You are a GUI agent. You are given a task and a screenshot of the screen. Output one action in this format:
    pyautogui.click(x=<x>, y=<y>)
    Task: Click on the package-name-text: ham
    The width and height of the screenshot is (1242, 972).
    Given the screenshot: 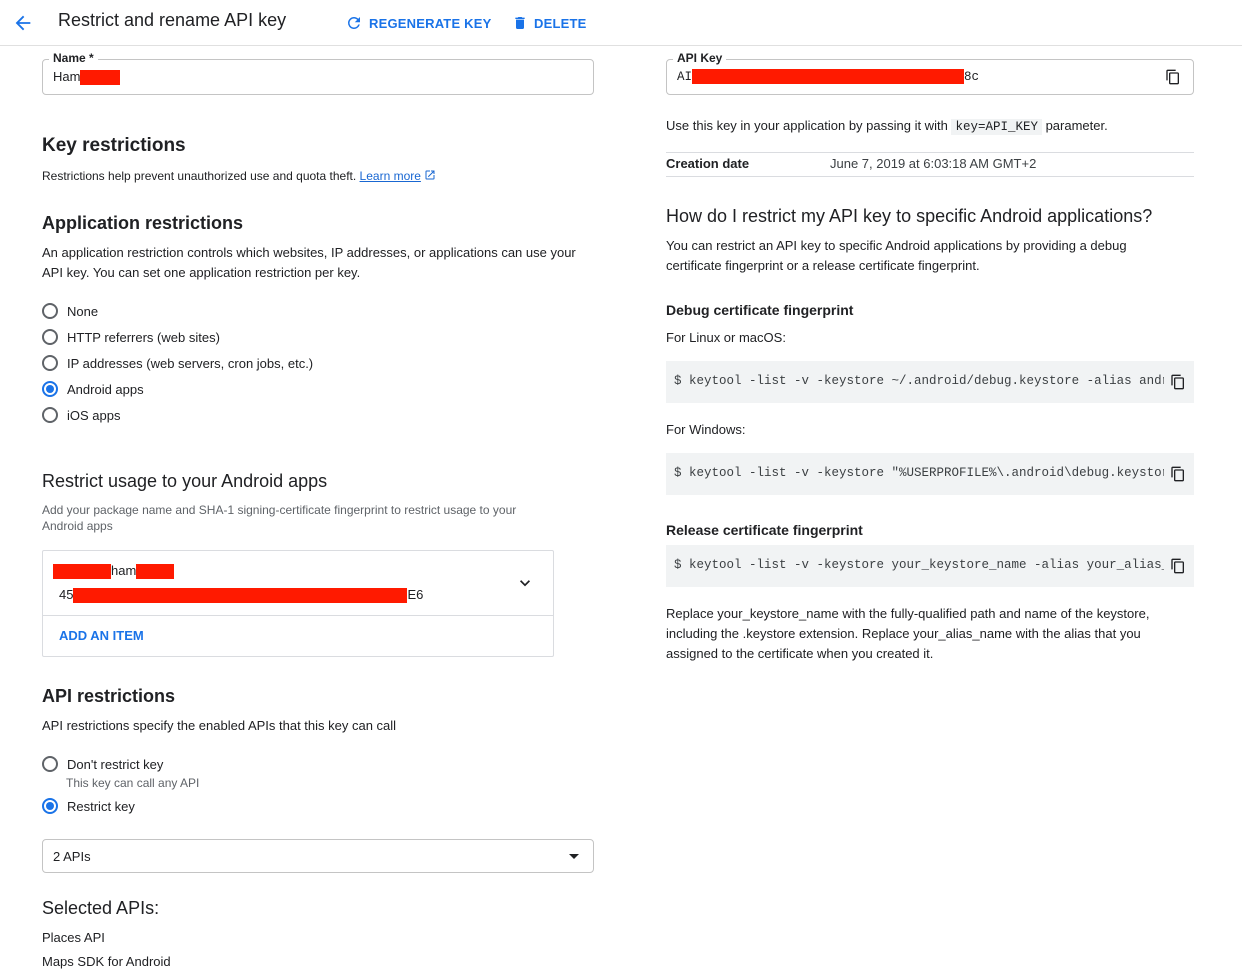 What is the action you would take?
    pyautogui.click(x=124, y=570)
    